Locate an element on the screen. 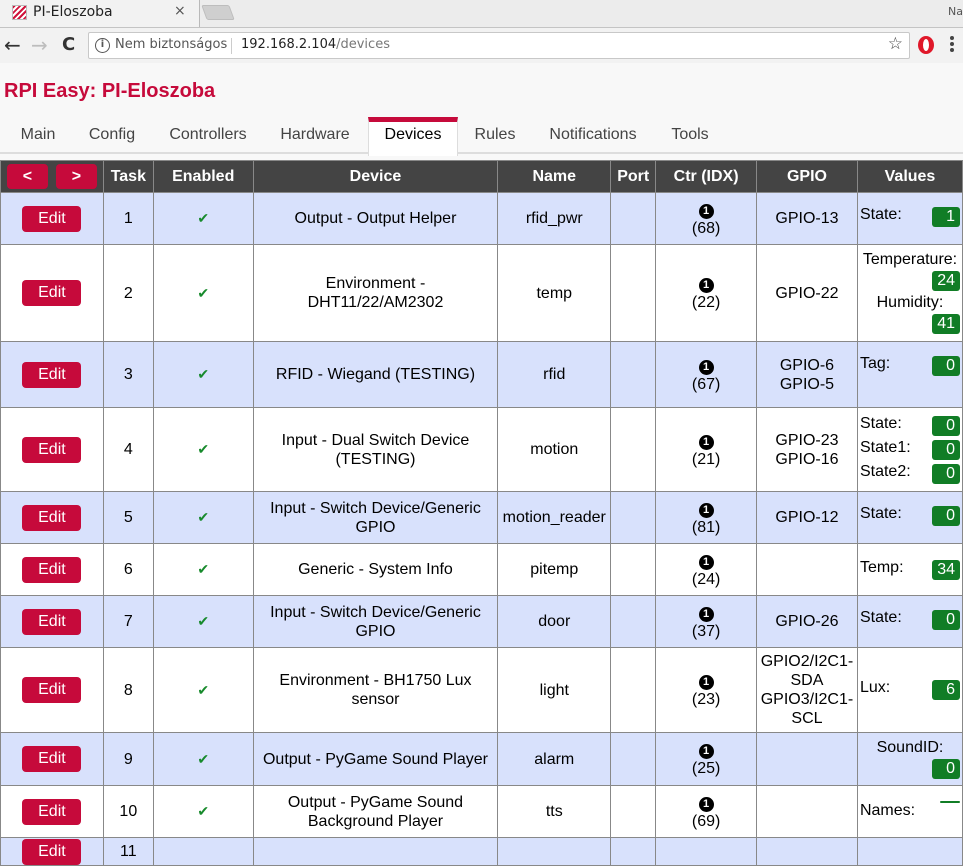  next-page-button: > is located at coordinates (76, 176).